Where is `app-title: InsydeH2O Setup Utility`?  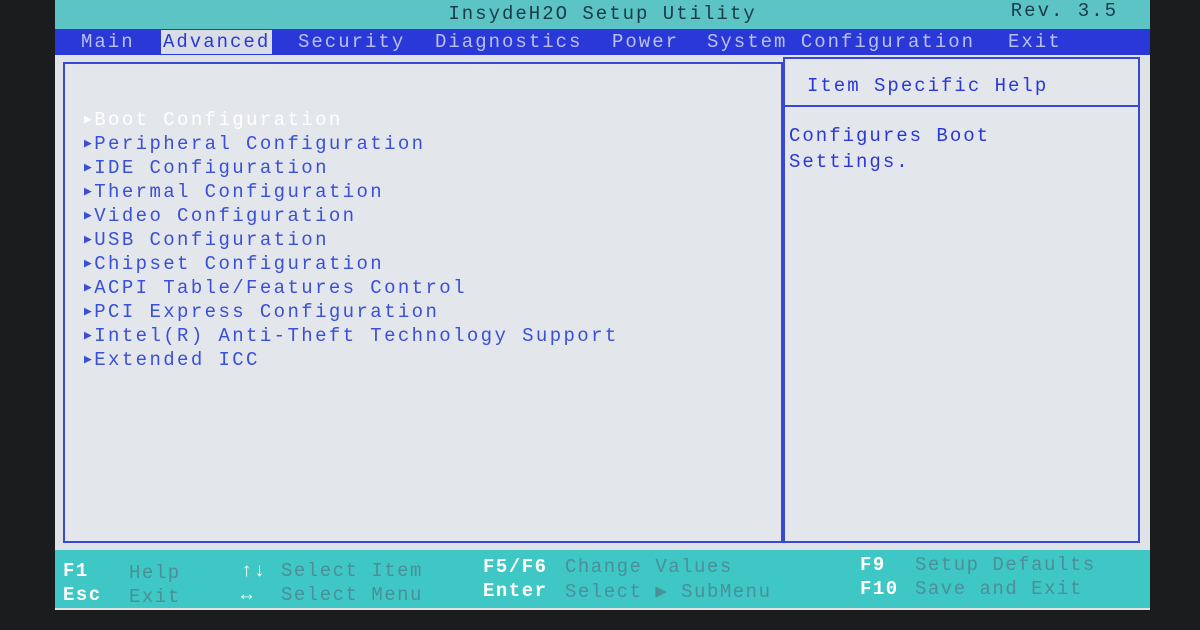
app-title: InsydeH2O Setup Utility is located at coordinates (602, 14).